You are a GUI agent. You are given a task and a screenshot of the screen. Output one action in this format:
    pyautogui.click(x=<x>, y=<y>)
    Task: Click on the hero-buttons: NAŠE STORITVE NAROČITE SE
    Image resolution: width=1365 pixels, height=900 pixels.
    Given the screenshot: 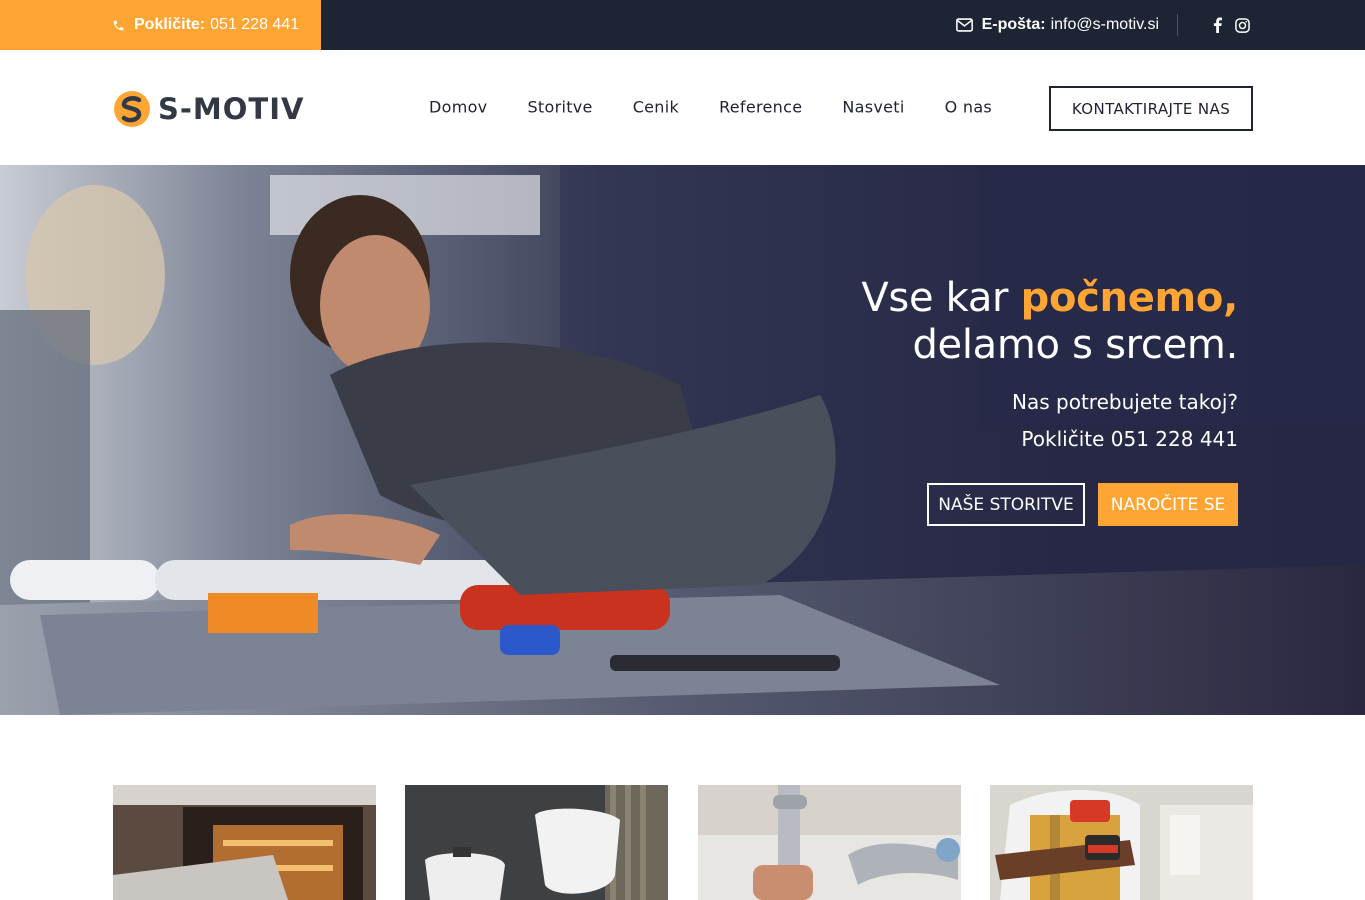 What is the action you would take?
    pyautogui.click(x=1082, y=504)
    